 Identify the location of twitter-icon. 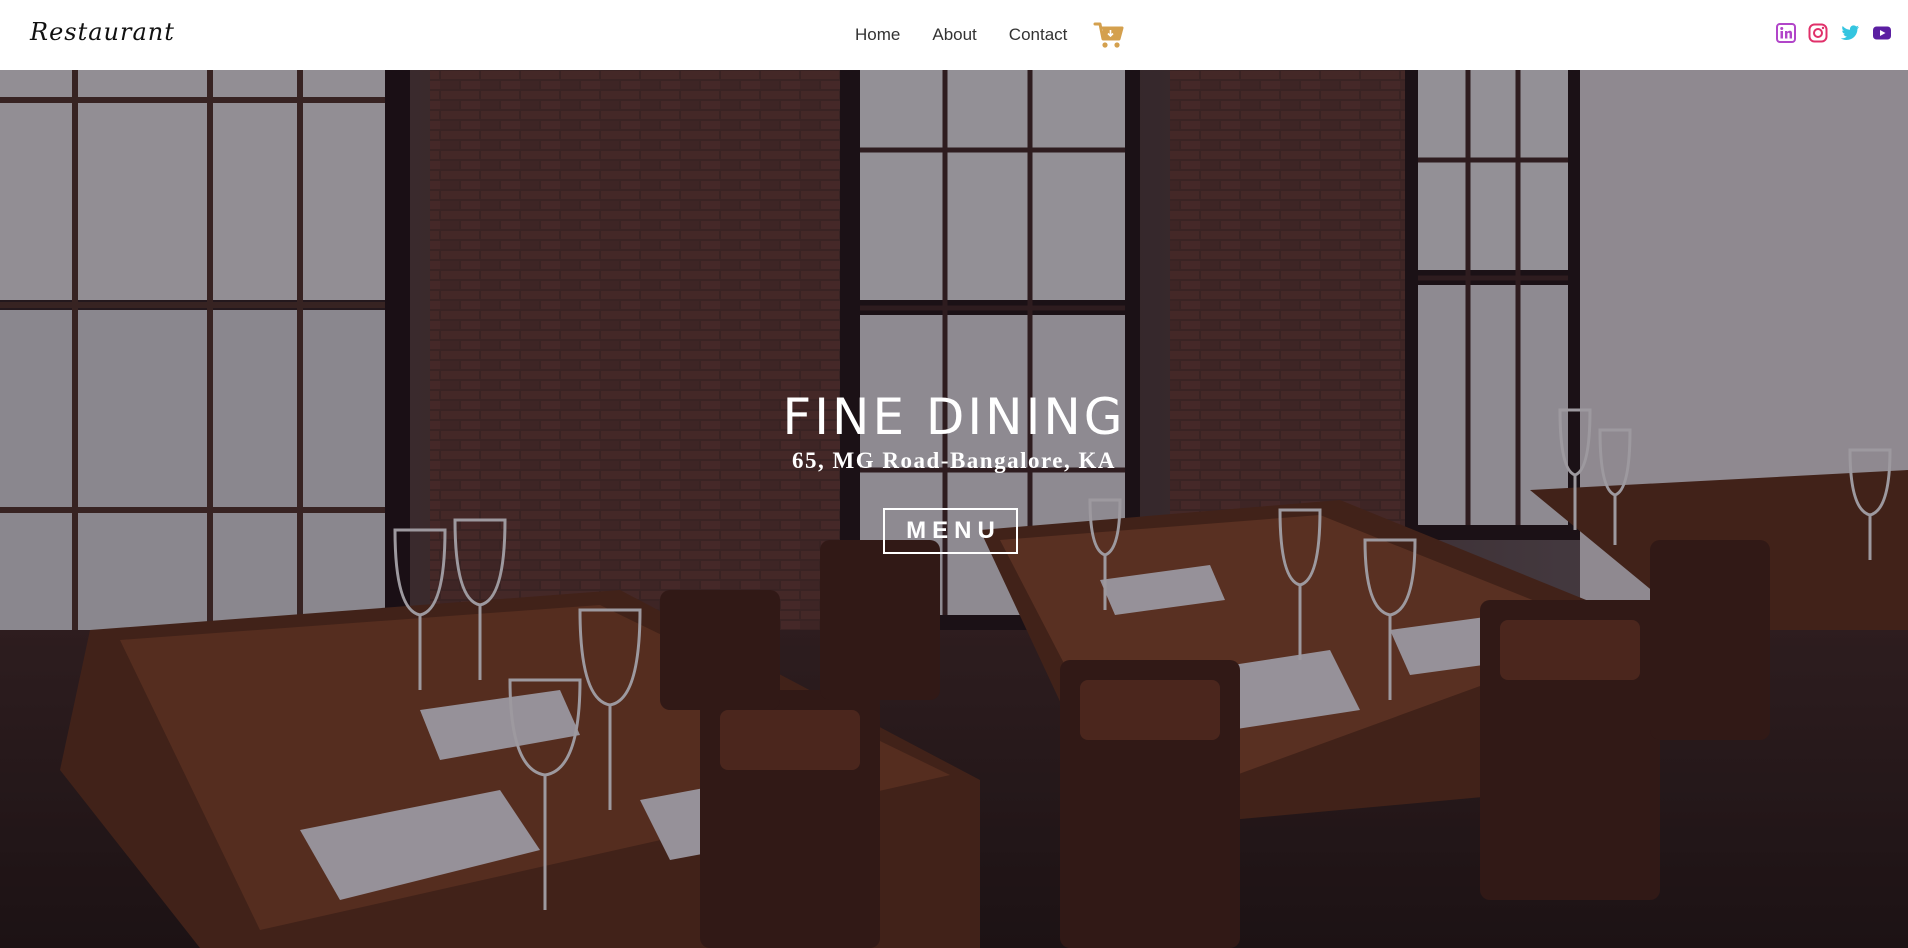
(1850, 33).